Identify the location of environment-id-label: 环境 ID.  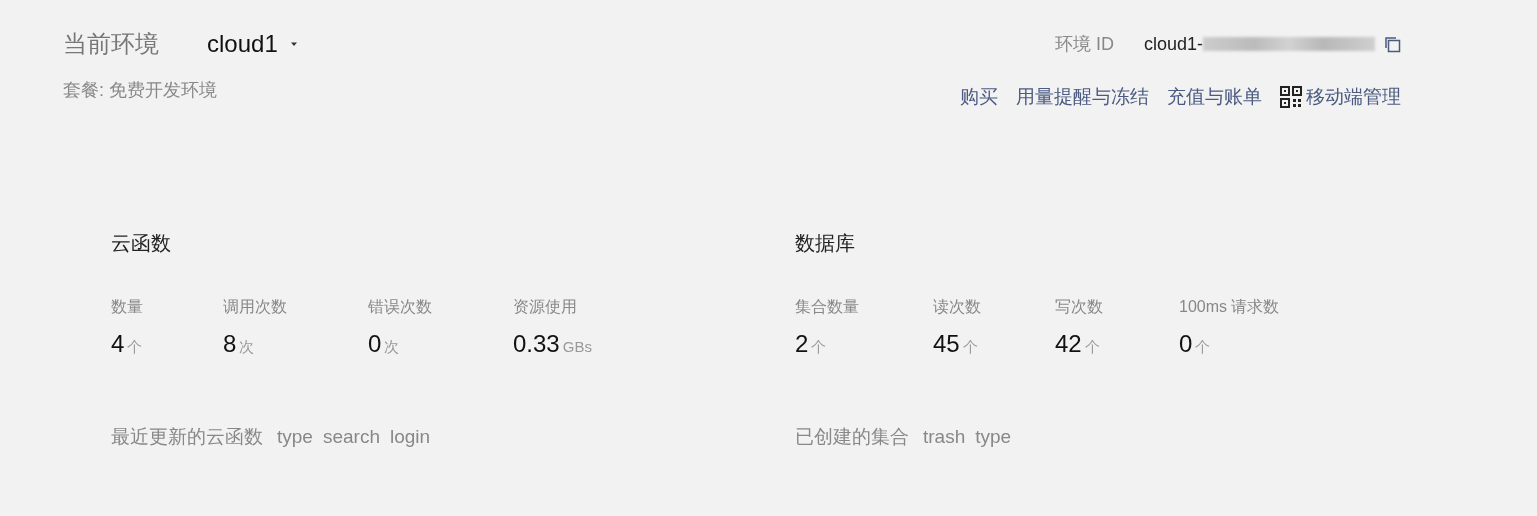
(1084, 44).